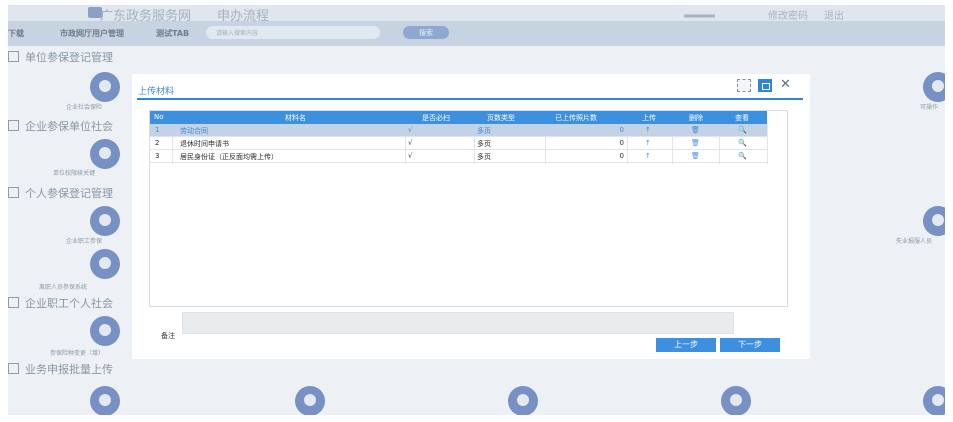  What do you see at coordinates (576, 118) in the screenshot?
I see `column-header-uploaded: 已上传照片数` at bounding box center [576, 118].